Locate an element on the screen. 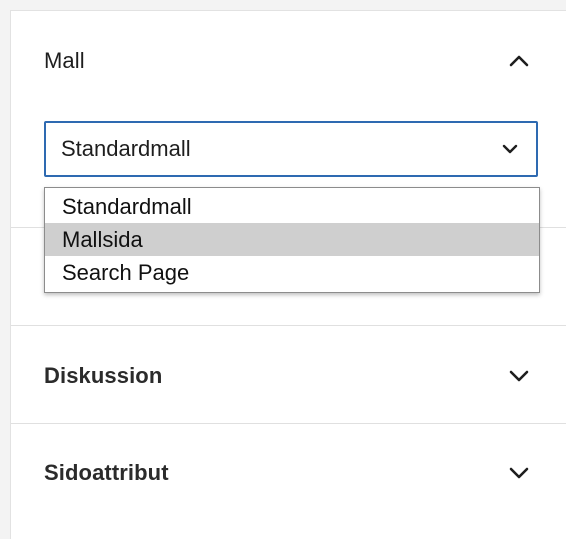 The image size is (566, 539). dropdown-option-search-page: Search Page is located at coordinates (292, 272).